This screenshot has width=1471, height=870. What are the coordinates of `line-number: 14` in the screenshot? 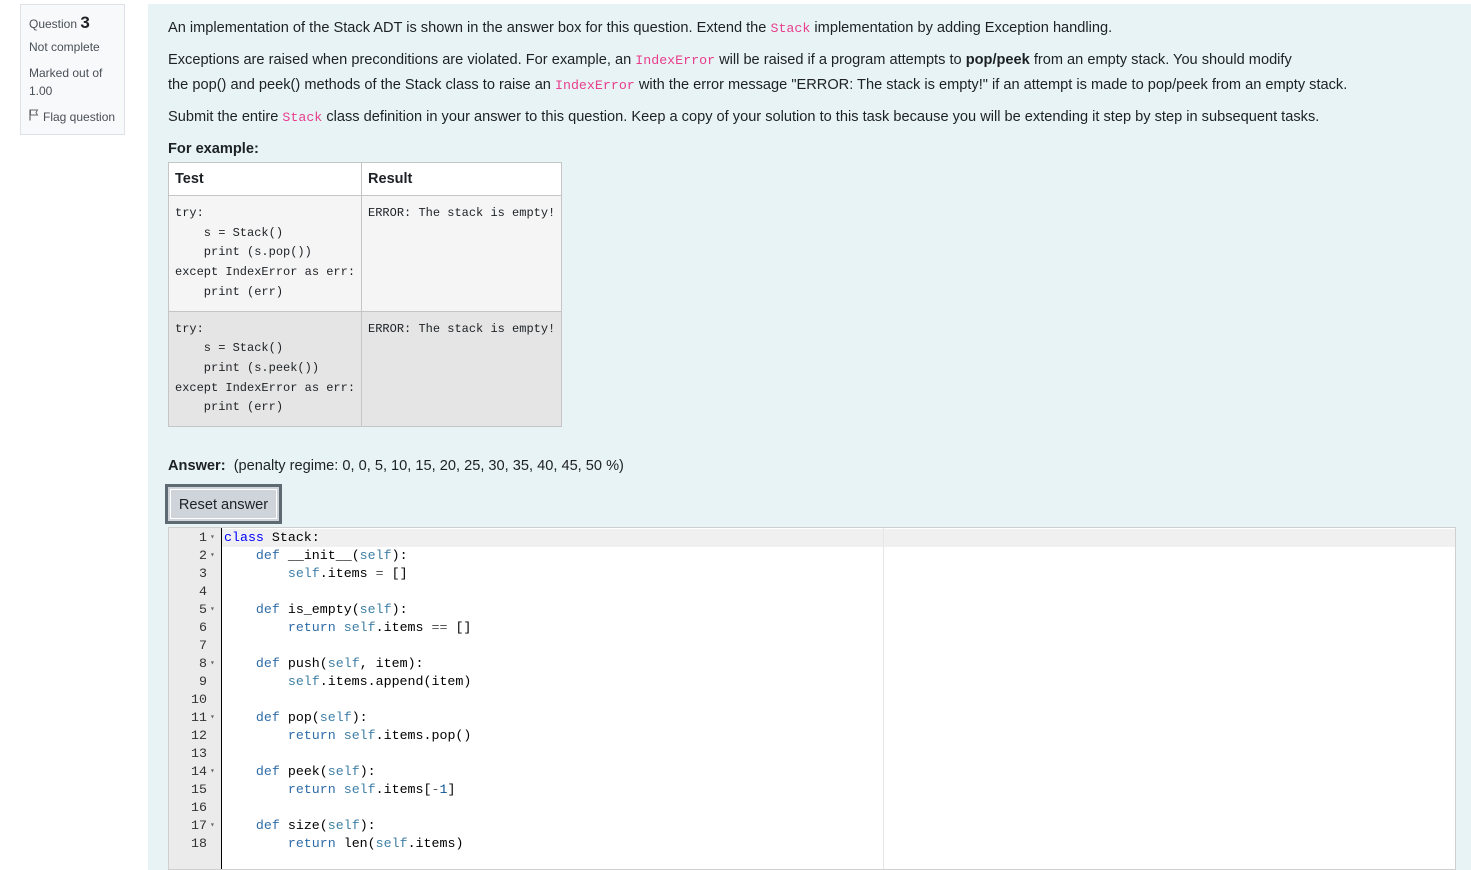 It's located at (199, 771).